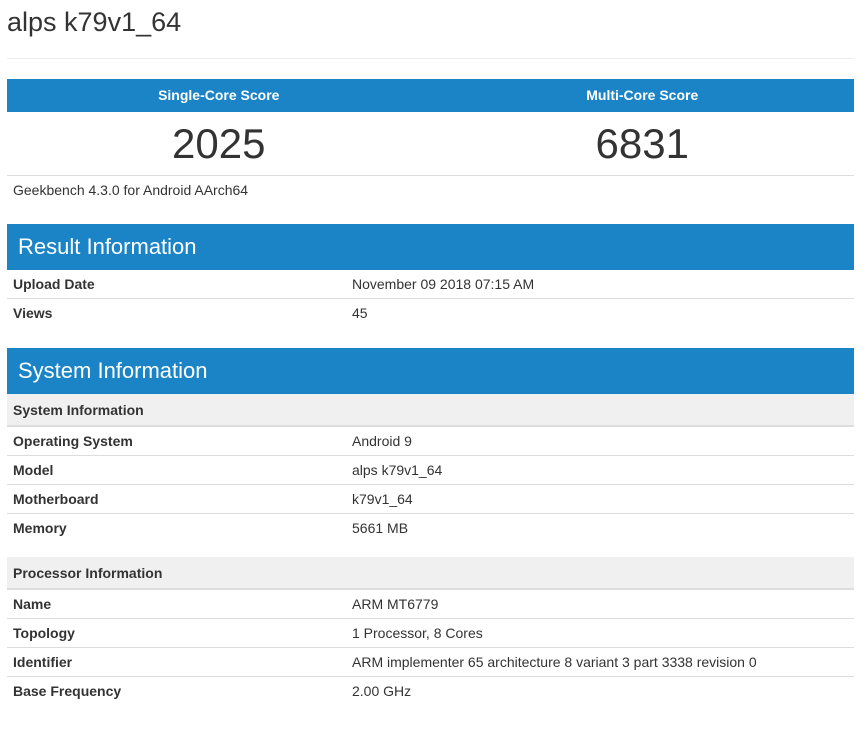 This screenshot has height=730, width=866. I want to click on table-row: Motherboard k79v1_64, so click(430, 499).